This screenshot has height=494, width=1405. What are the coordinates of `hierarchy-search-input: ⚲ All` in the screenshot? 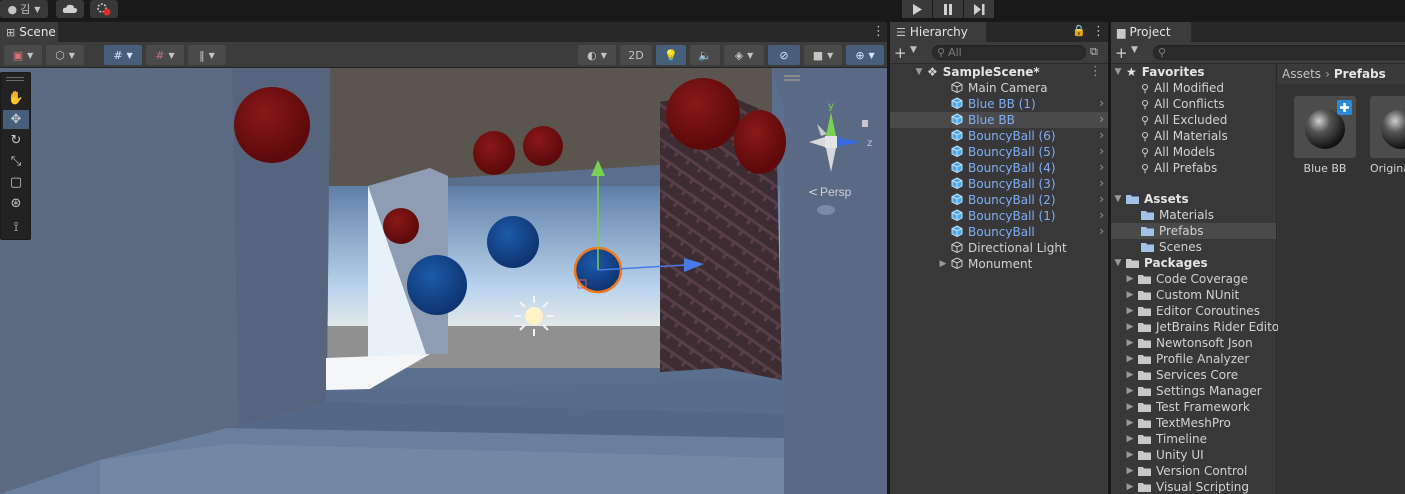 It's located at (1009, 52).